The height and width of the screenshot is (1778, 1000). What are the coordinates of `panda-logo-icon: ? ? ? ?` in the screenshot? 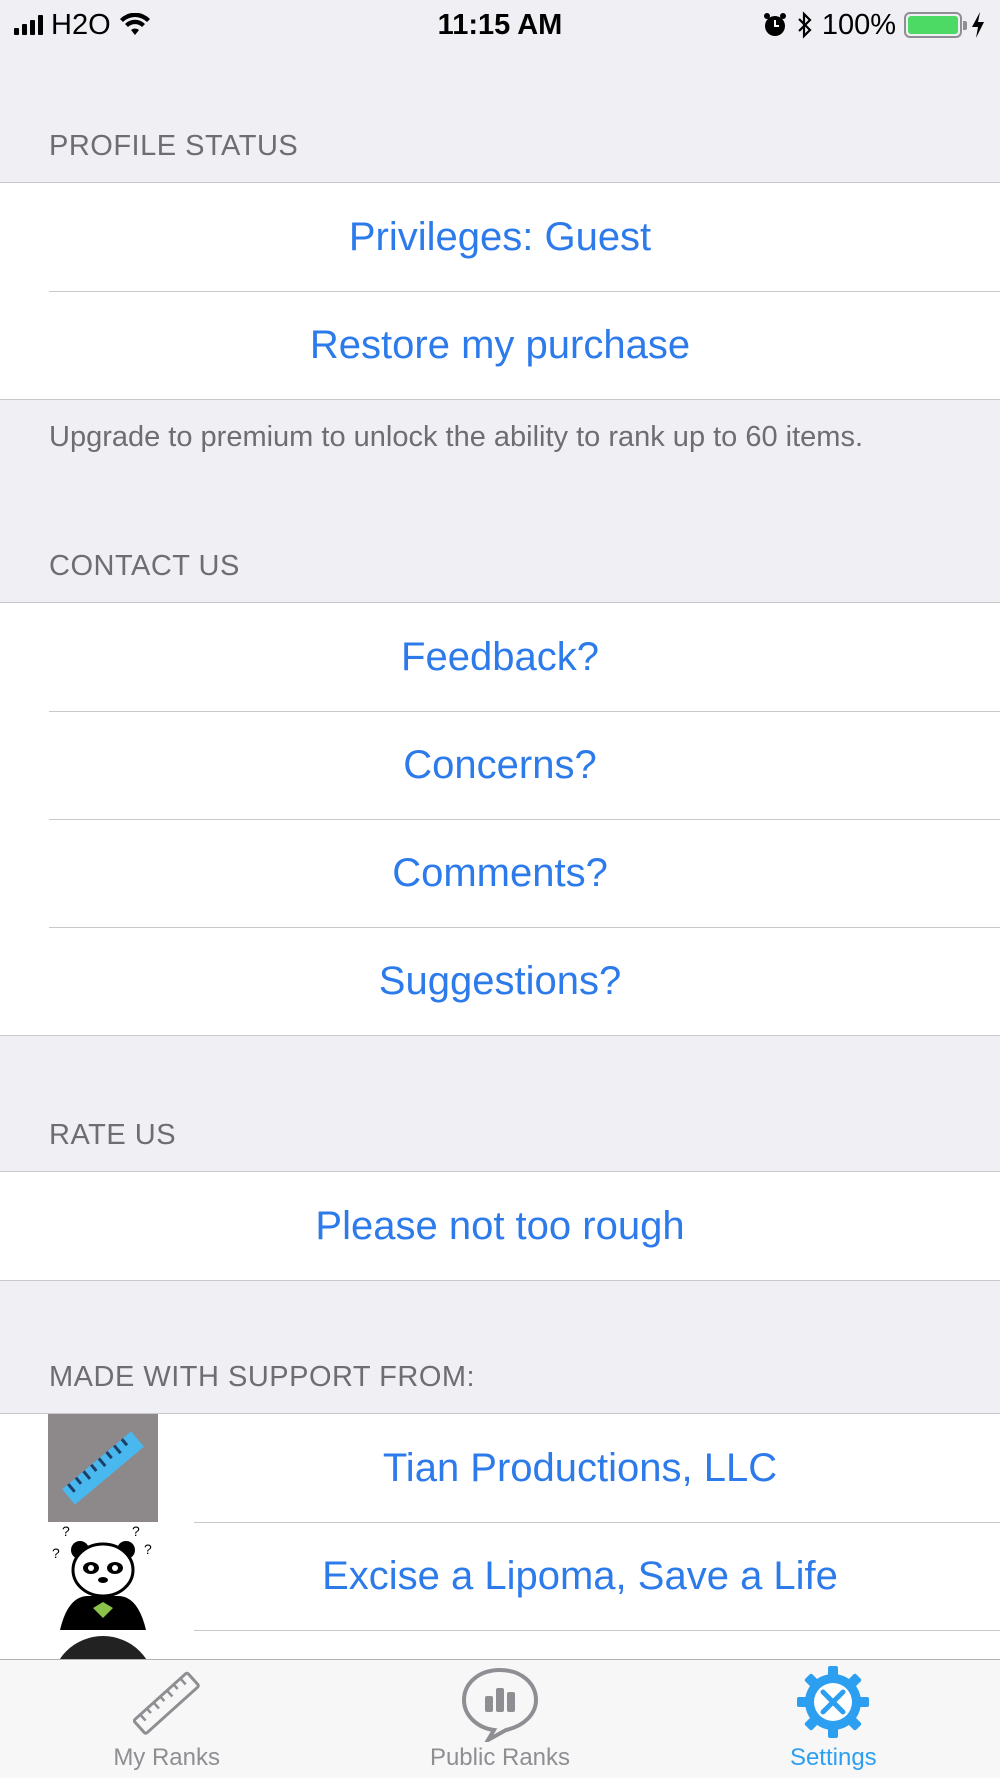 It's located at (102, 1576).